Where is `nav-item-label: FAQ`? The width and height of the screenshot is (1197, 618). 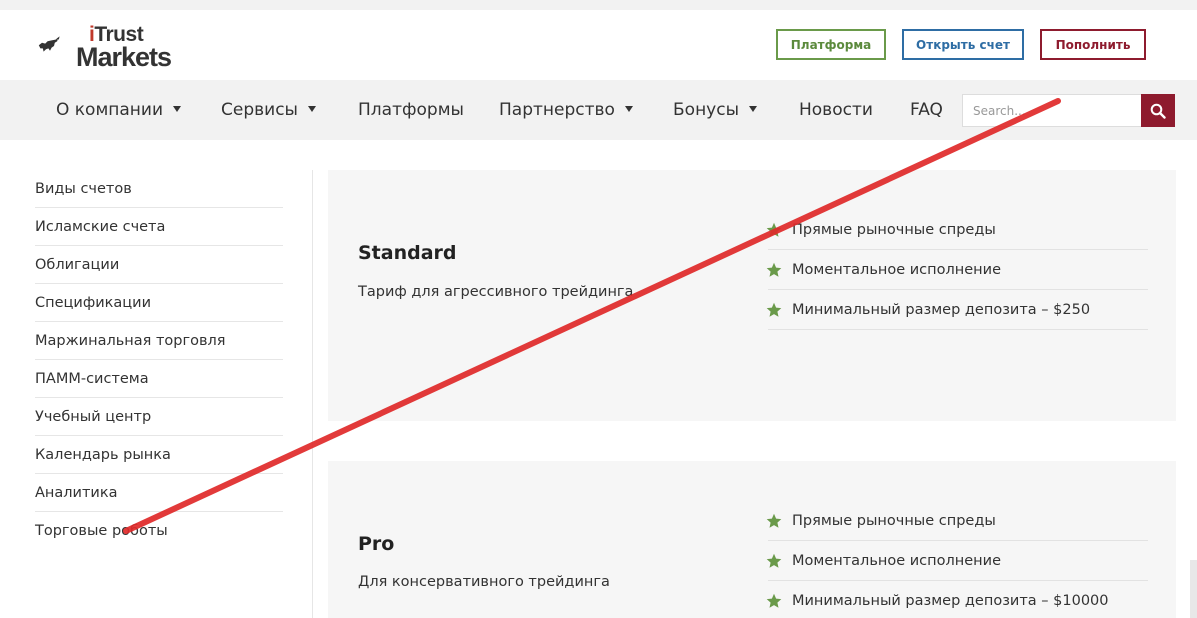
nav-item-label: FAQ is located at coordinates (926, 110).